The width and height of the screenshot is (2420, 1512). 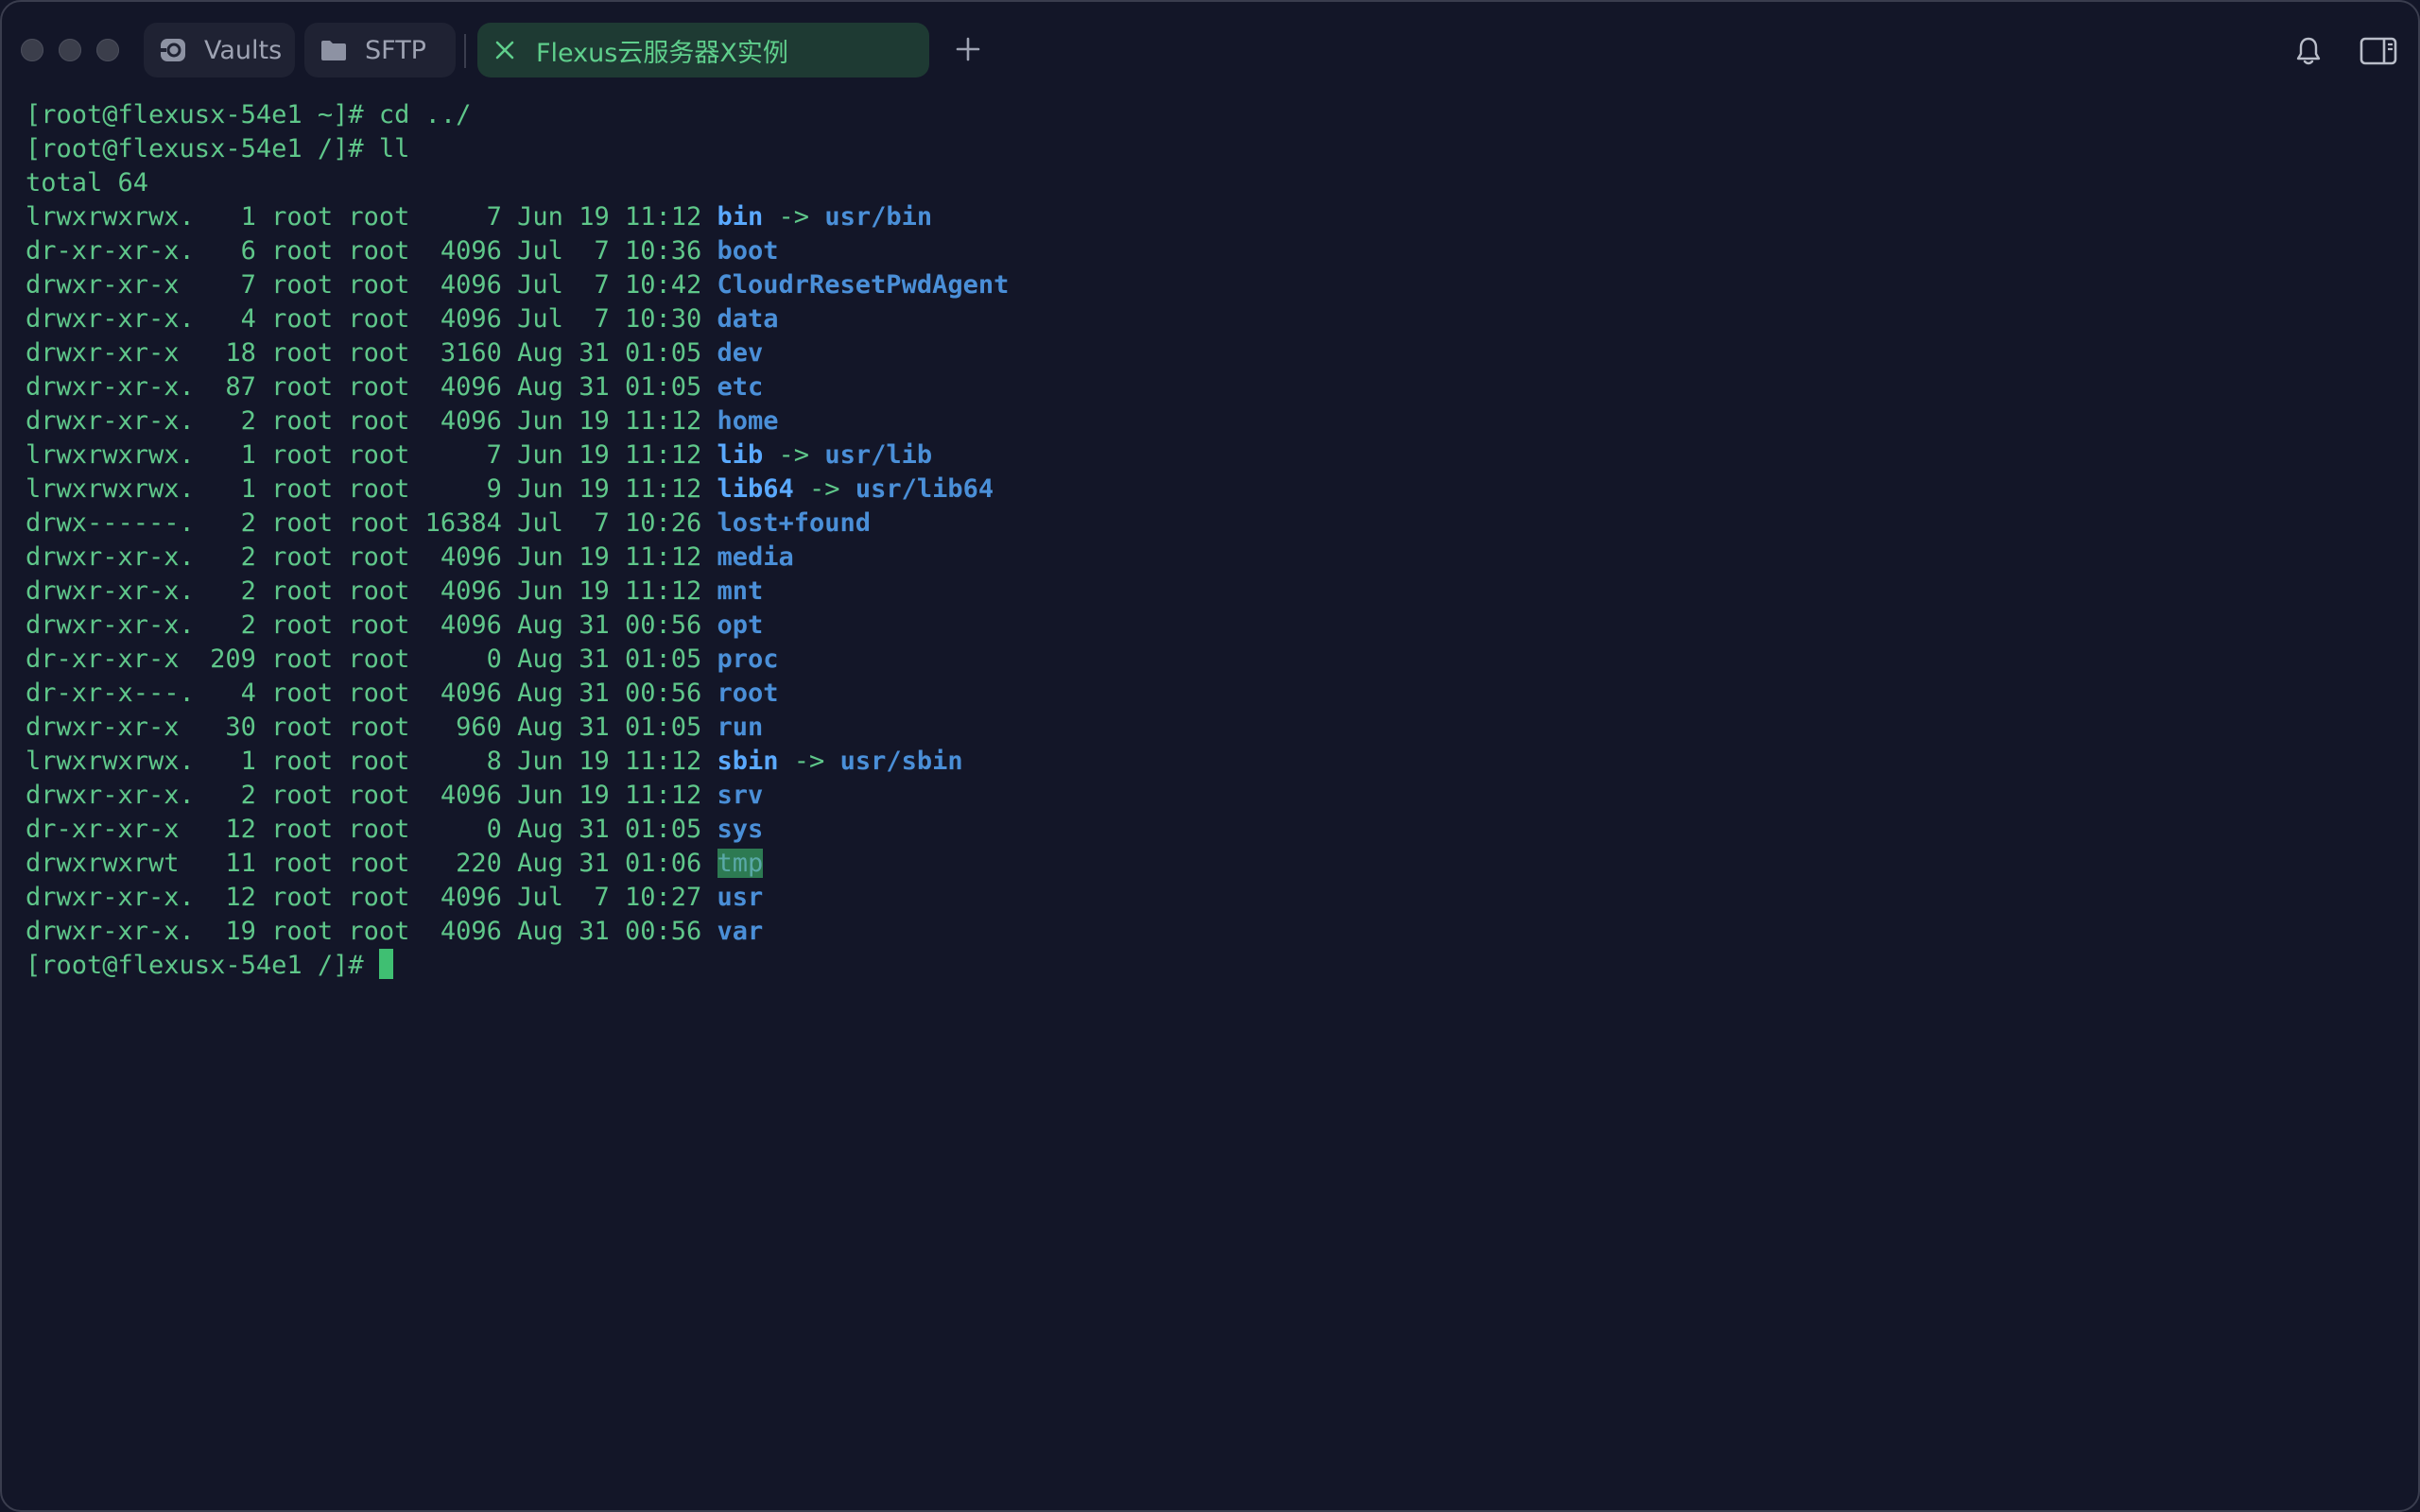 What do you see at coordinates (218, 148) in the screenshot?
I see `terminal-line: [root@flexusx-54e1 /]# ll` at bounding box center [218, 148].